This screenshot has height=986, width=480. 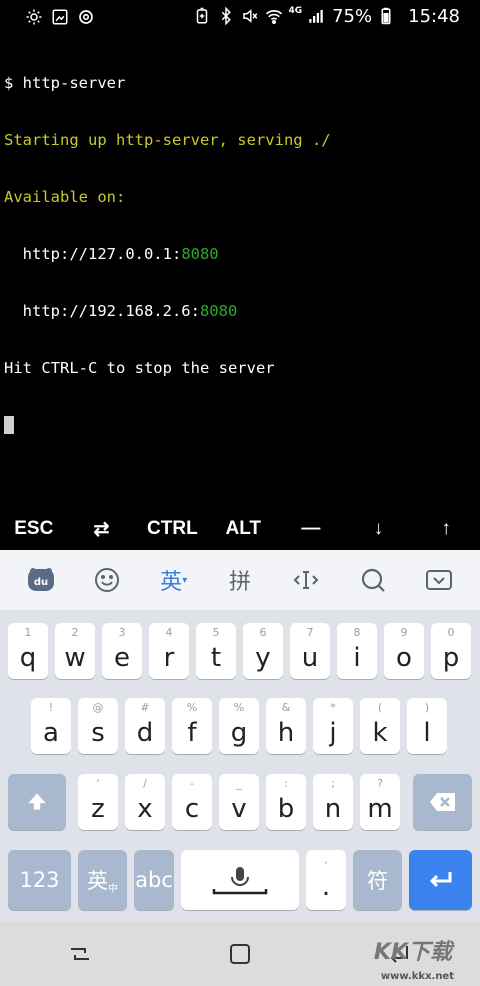 What do you see at coordinates (145, 726) in the screenshot?
I see `key-d: # d` at bounding box center [145, 726].